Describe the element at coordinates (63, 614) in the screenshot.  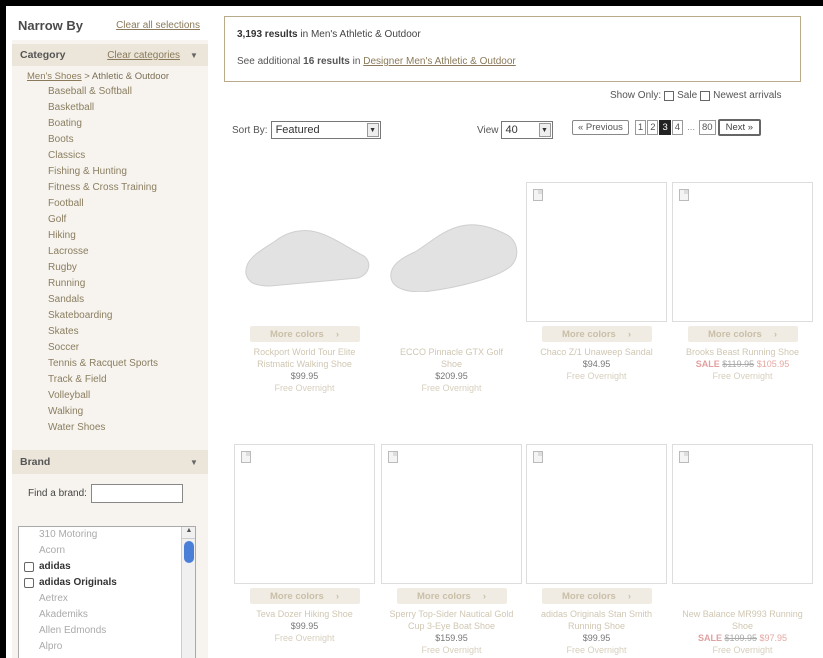
I see `brand-label: Akademiks` at that location.